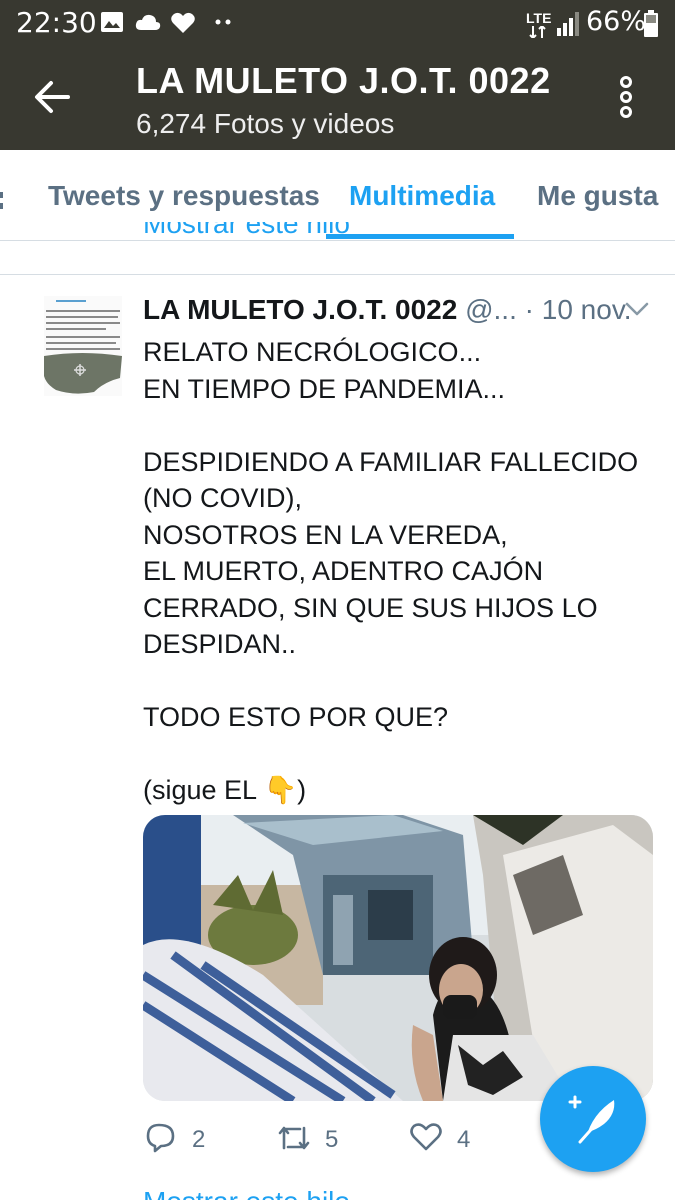  I want to click on retweet-count: 5, so click(332, 1139).